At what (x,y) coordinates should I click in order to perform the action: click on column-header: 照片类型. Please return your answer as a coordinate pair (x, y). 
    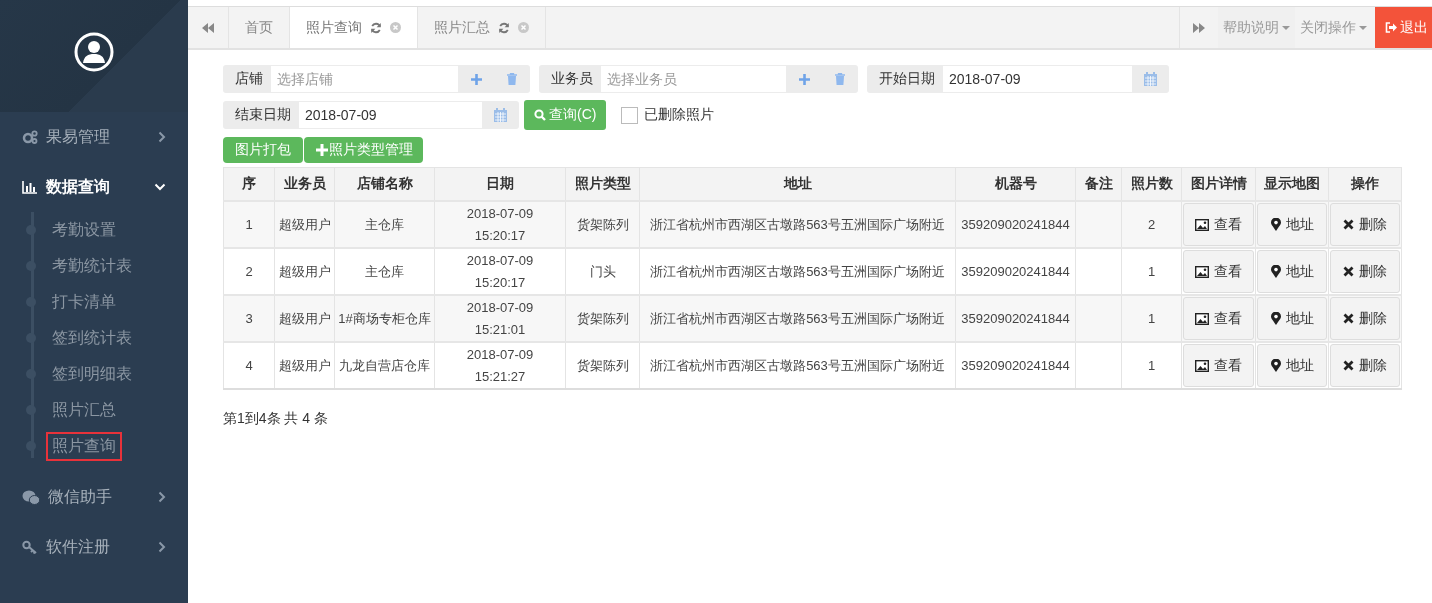
    Looking at the image, I should click on (602, 184).